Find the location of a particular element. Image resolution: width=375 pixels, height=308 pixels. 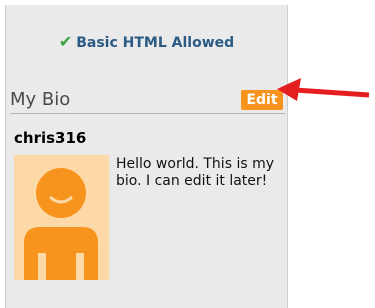

divider is located at coordinates (147, 113).